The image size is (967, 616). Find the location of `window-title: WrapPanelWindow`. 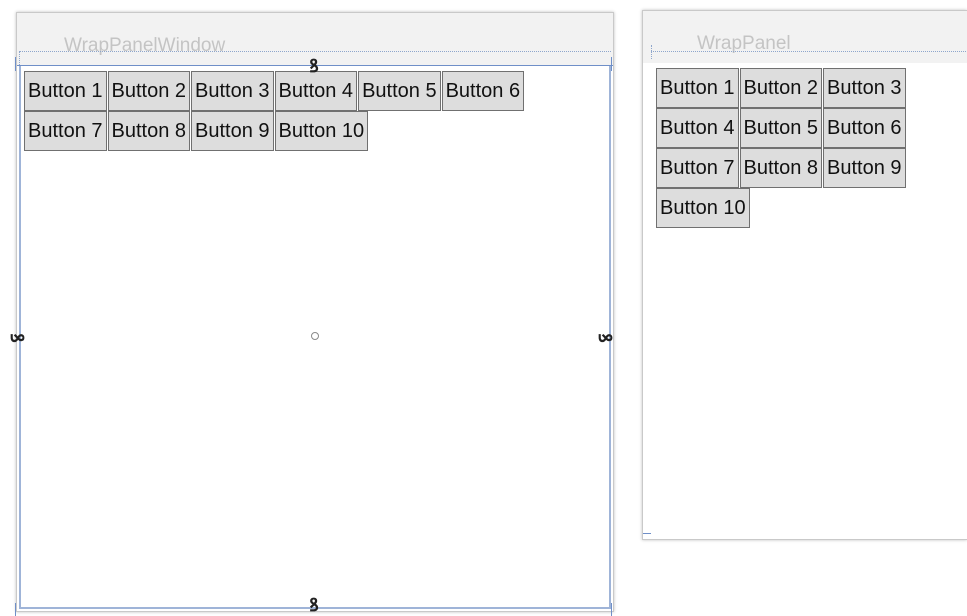

window-title: WrapPanelWindow is located at coordinates (145, 45).